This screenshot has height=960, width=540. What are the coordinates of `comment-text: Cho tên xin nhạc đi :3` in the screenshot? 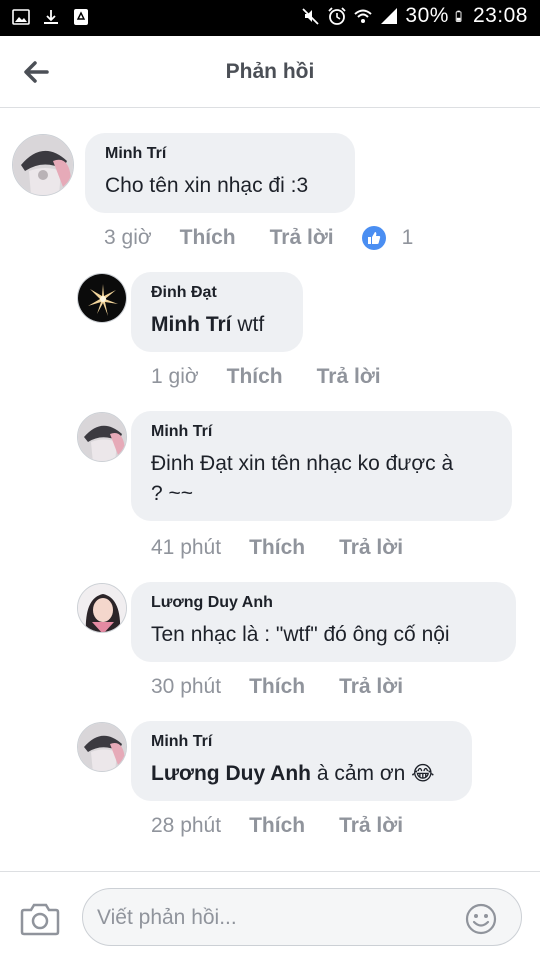 It's located at (207, 185).